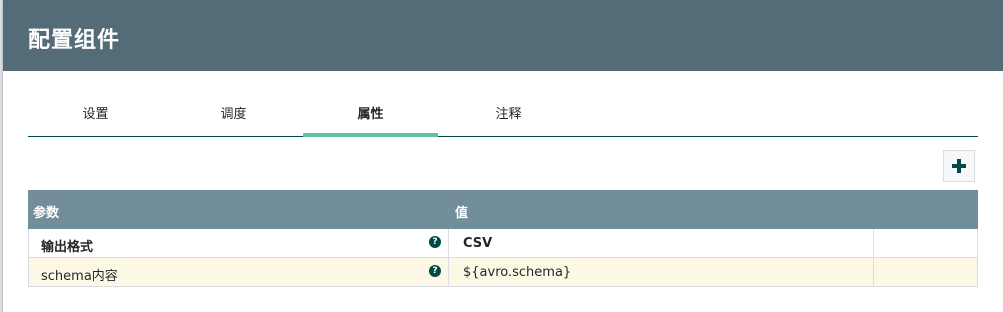 This screenshot has width=1003, height=312. Describe the element at coordinates (233, 116) in the screenshot. I see `tab-scheduling: 调度` at that location.